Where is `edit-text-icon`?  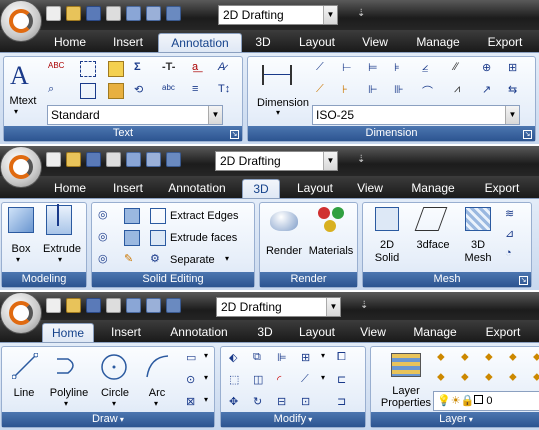 edit-text-icon is located at coordinates (116, 69).